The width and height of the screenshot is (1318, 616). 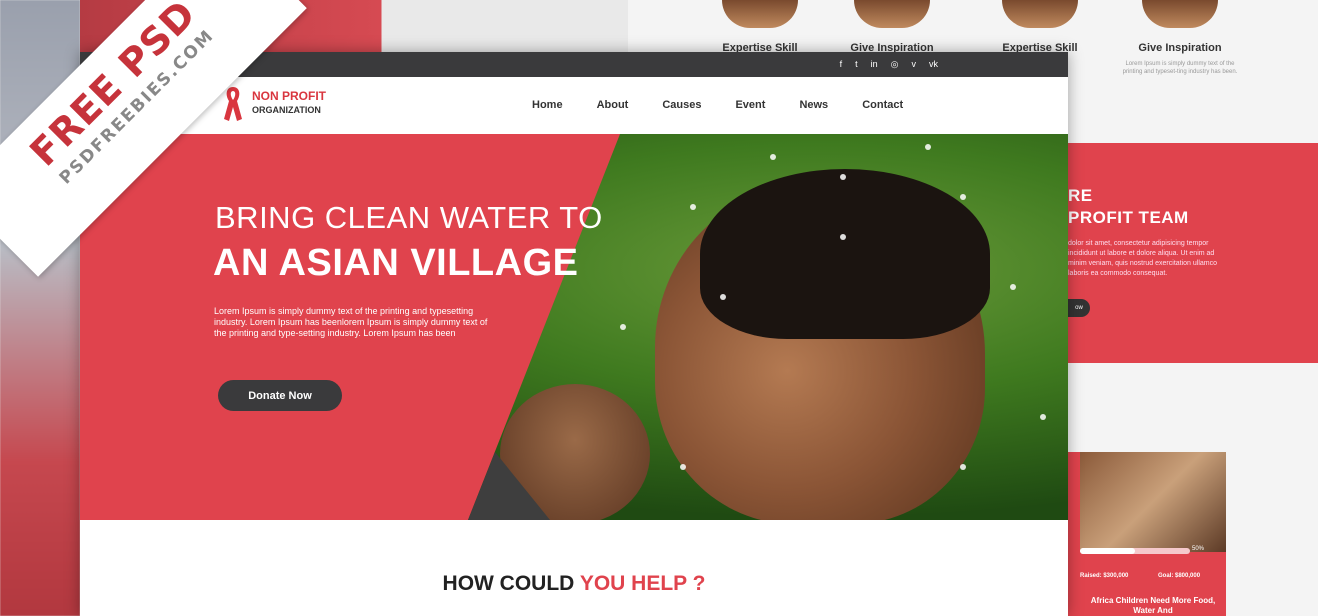 I want to click on cause-goal: Goal: $800,000, so click(x=1179, y=576).